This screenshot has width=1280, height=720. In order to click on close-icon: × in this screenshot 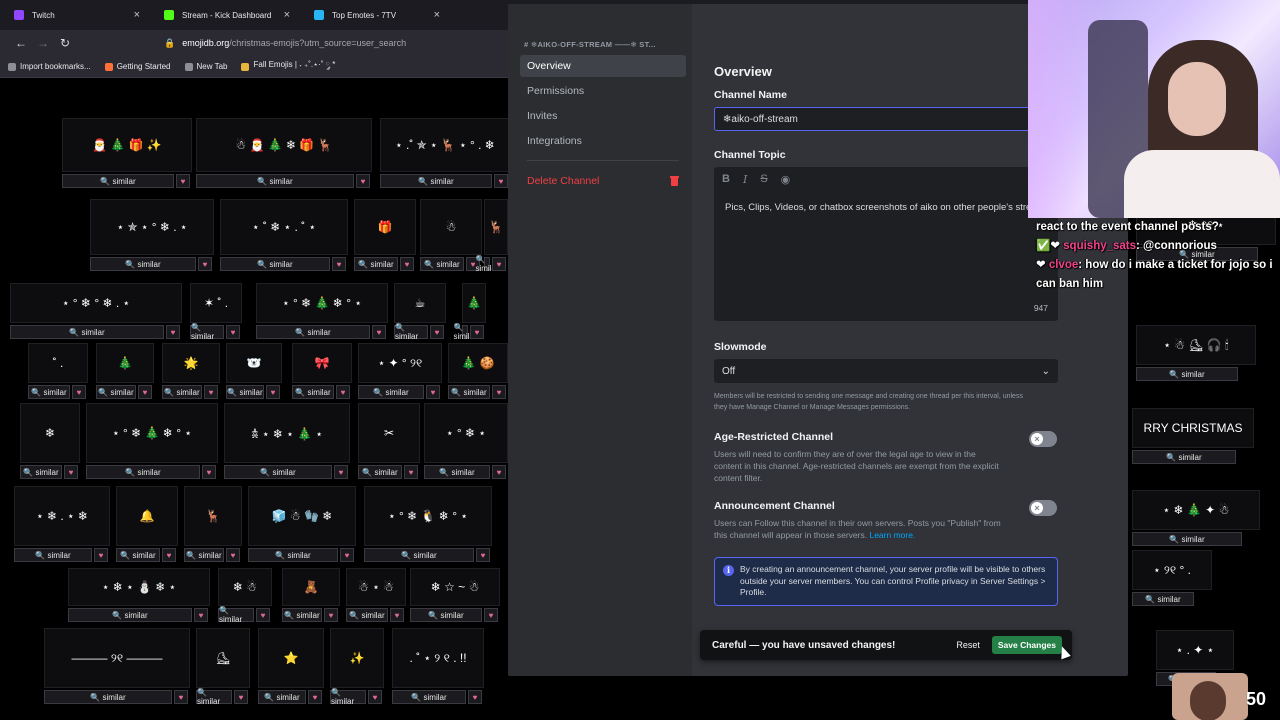, I will do `click(287, 15)`.